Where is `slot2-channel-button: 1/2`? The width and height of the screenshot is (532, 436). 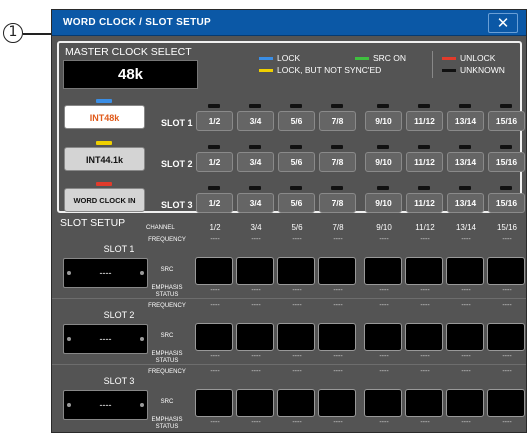
slot2-channel-button: 1/2 is located at coordinates (214, 162).